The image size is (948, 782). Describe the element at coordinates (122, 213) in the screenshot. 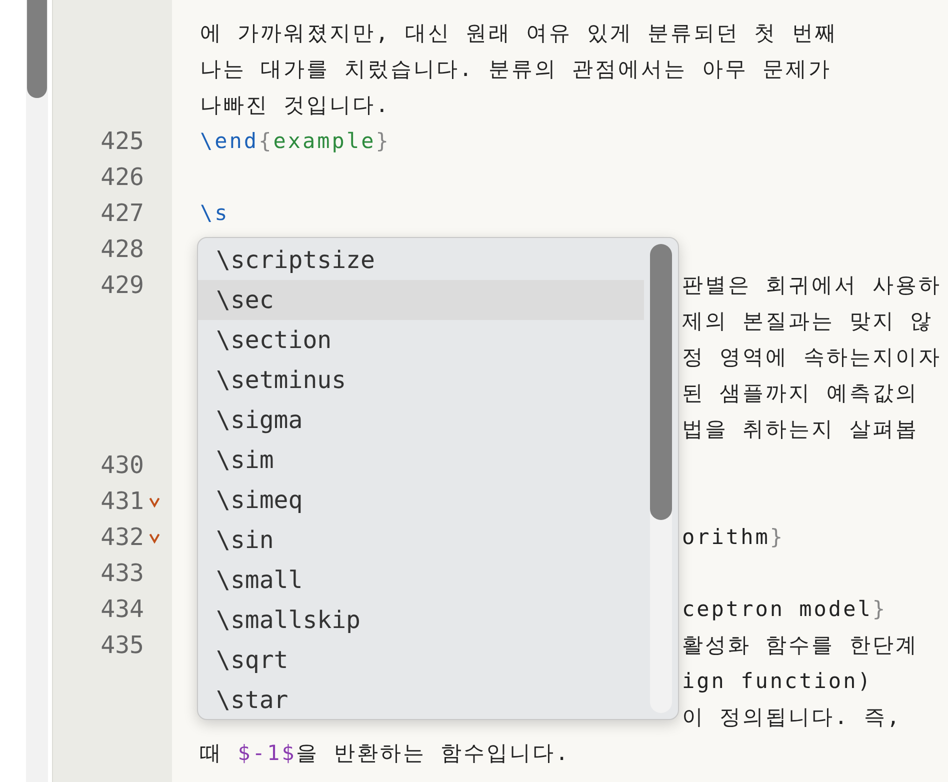

I see `line-number: 427` at that location.